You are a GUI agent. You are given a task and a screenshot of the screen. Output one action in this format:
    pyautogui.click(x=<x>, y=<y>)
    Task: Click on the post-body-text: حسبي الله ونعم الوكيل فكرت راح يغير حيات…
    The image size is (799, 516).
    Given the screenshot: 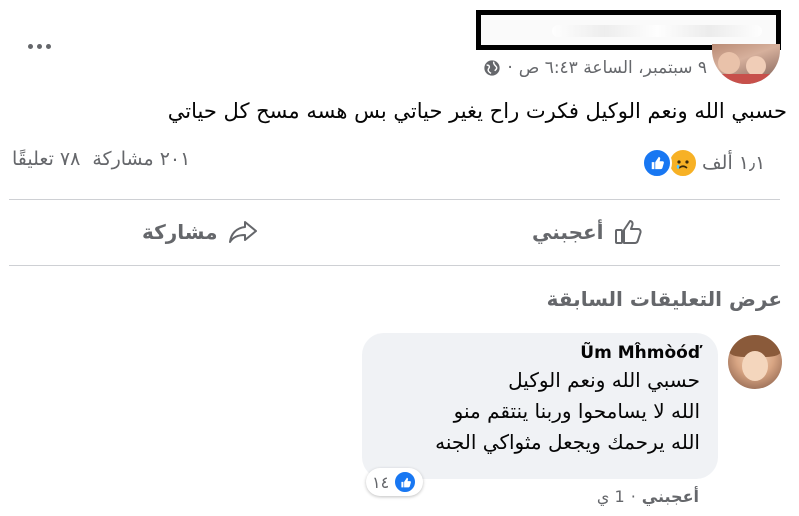 What is the action you would take?
    pyautogui.click(x=477, y=111)
    